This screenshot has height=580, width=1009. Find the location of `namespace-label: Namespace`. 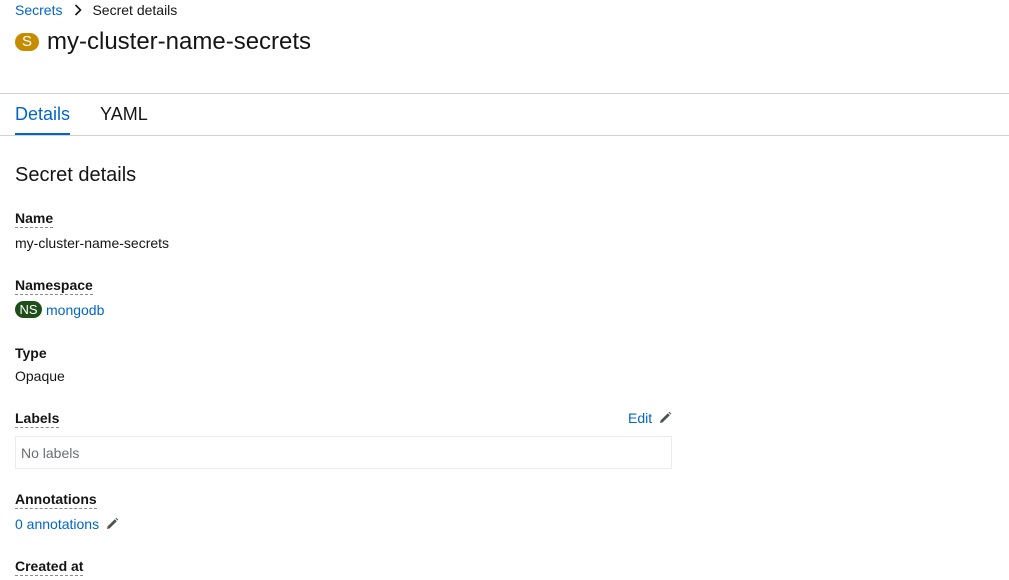

namespace-label: Namespace is located at coordinates (54, 286).